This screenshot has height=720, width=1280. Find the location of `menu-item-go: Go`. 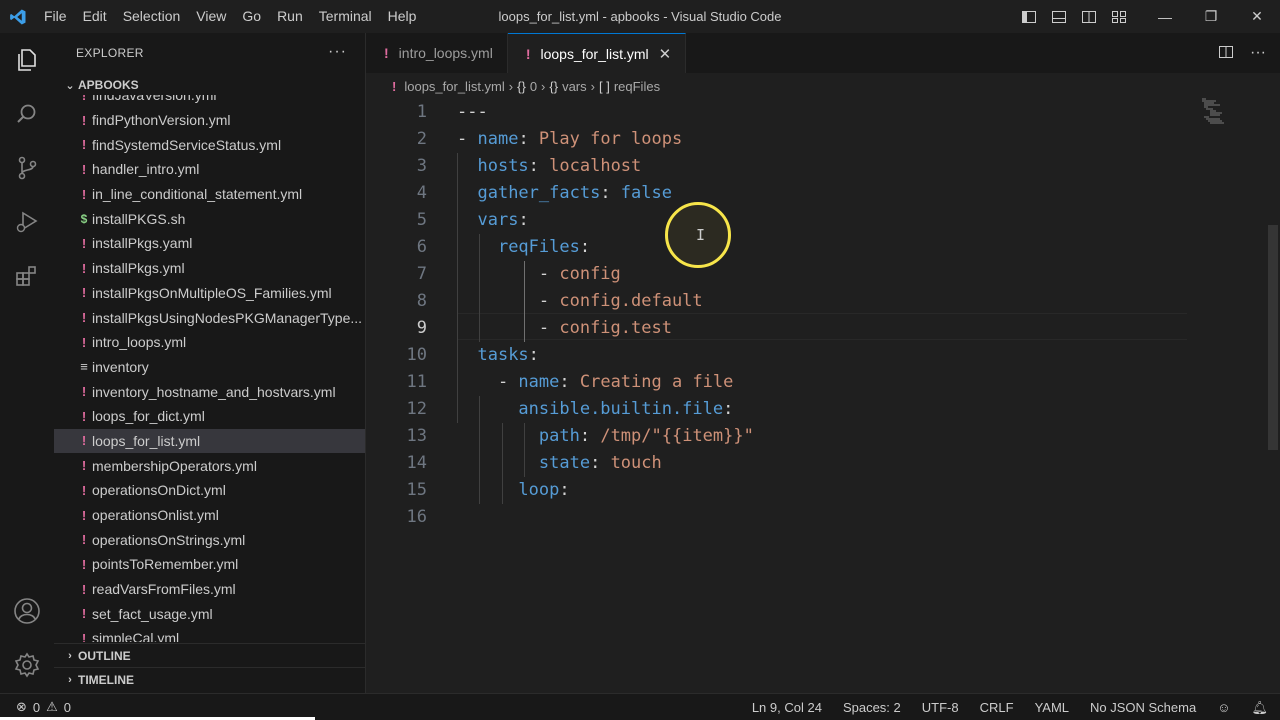

menu-item-go: Go is located at coordinates (251, 16).